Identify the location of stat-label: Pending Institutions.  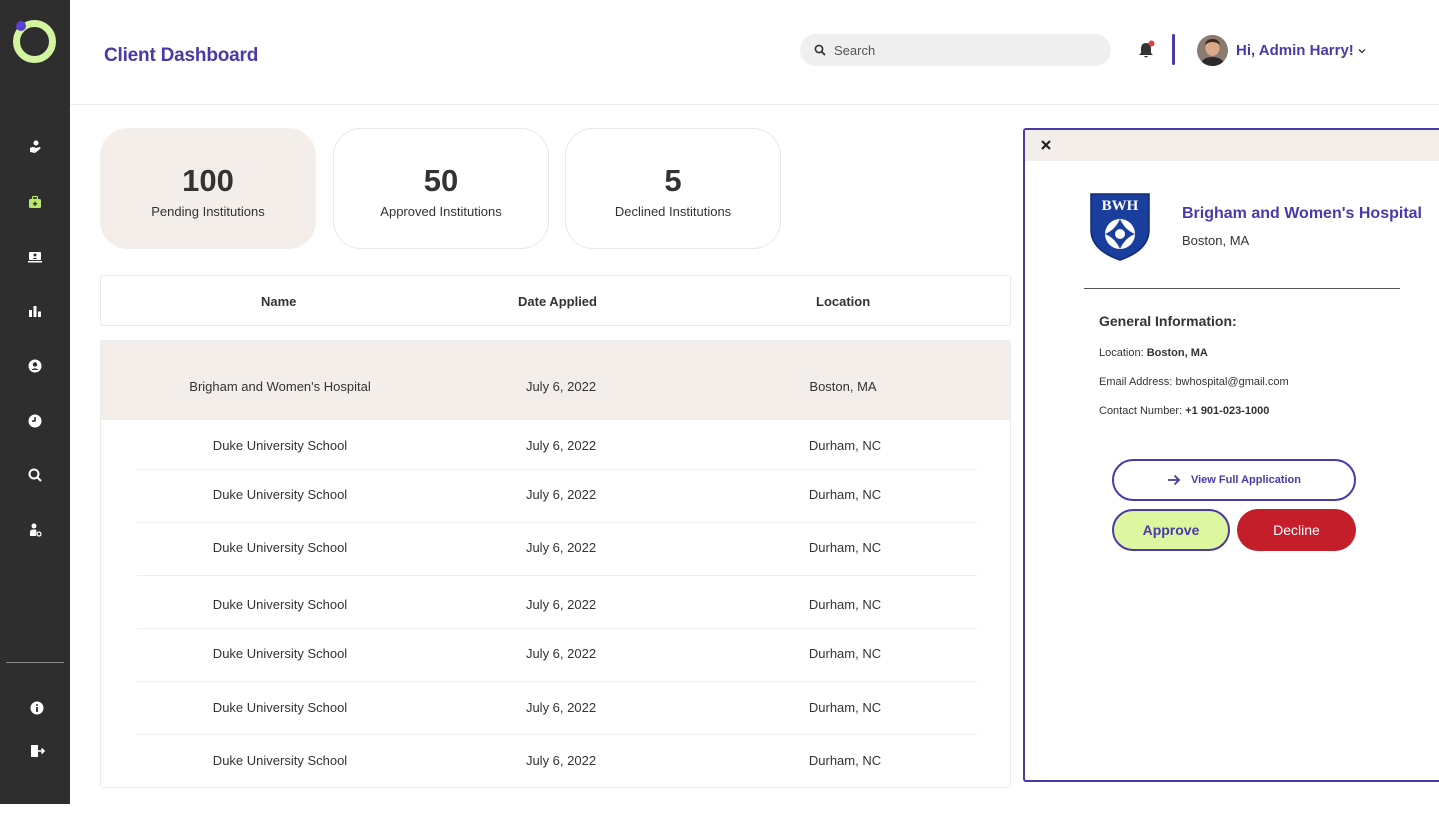
(208, 211).